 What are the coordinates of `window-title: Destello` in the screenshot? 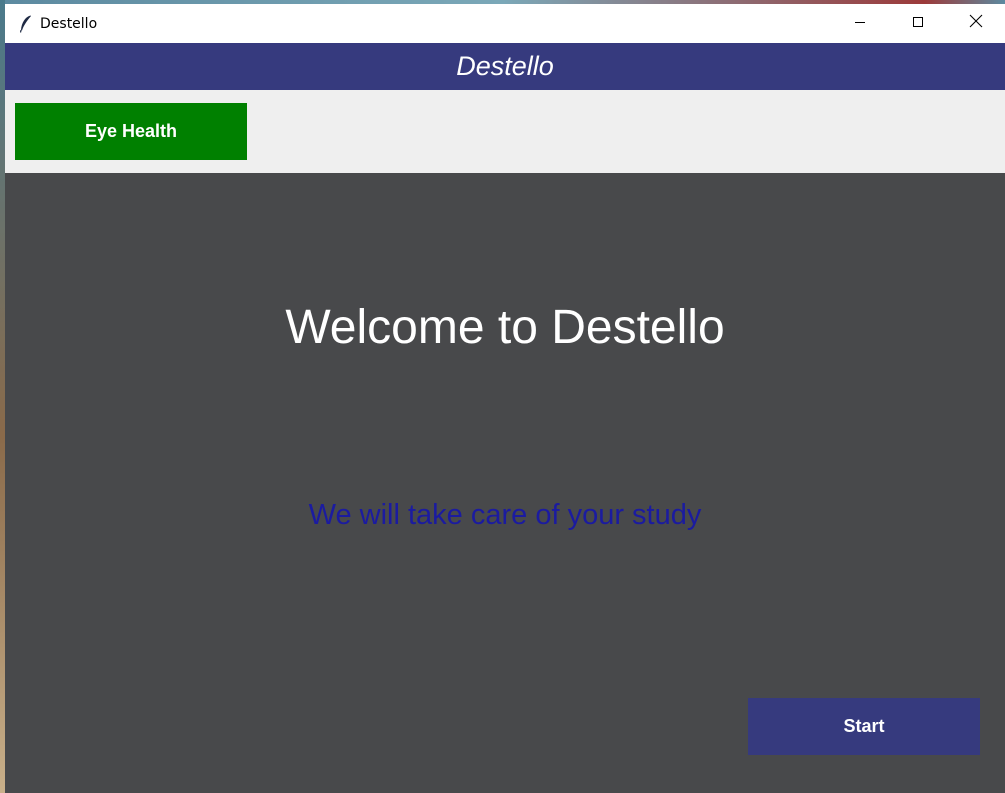 It's located at (69, 23).